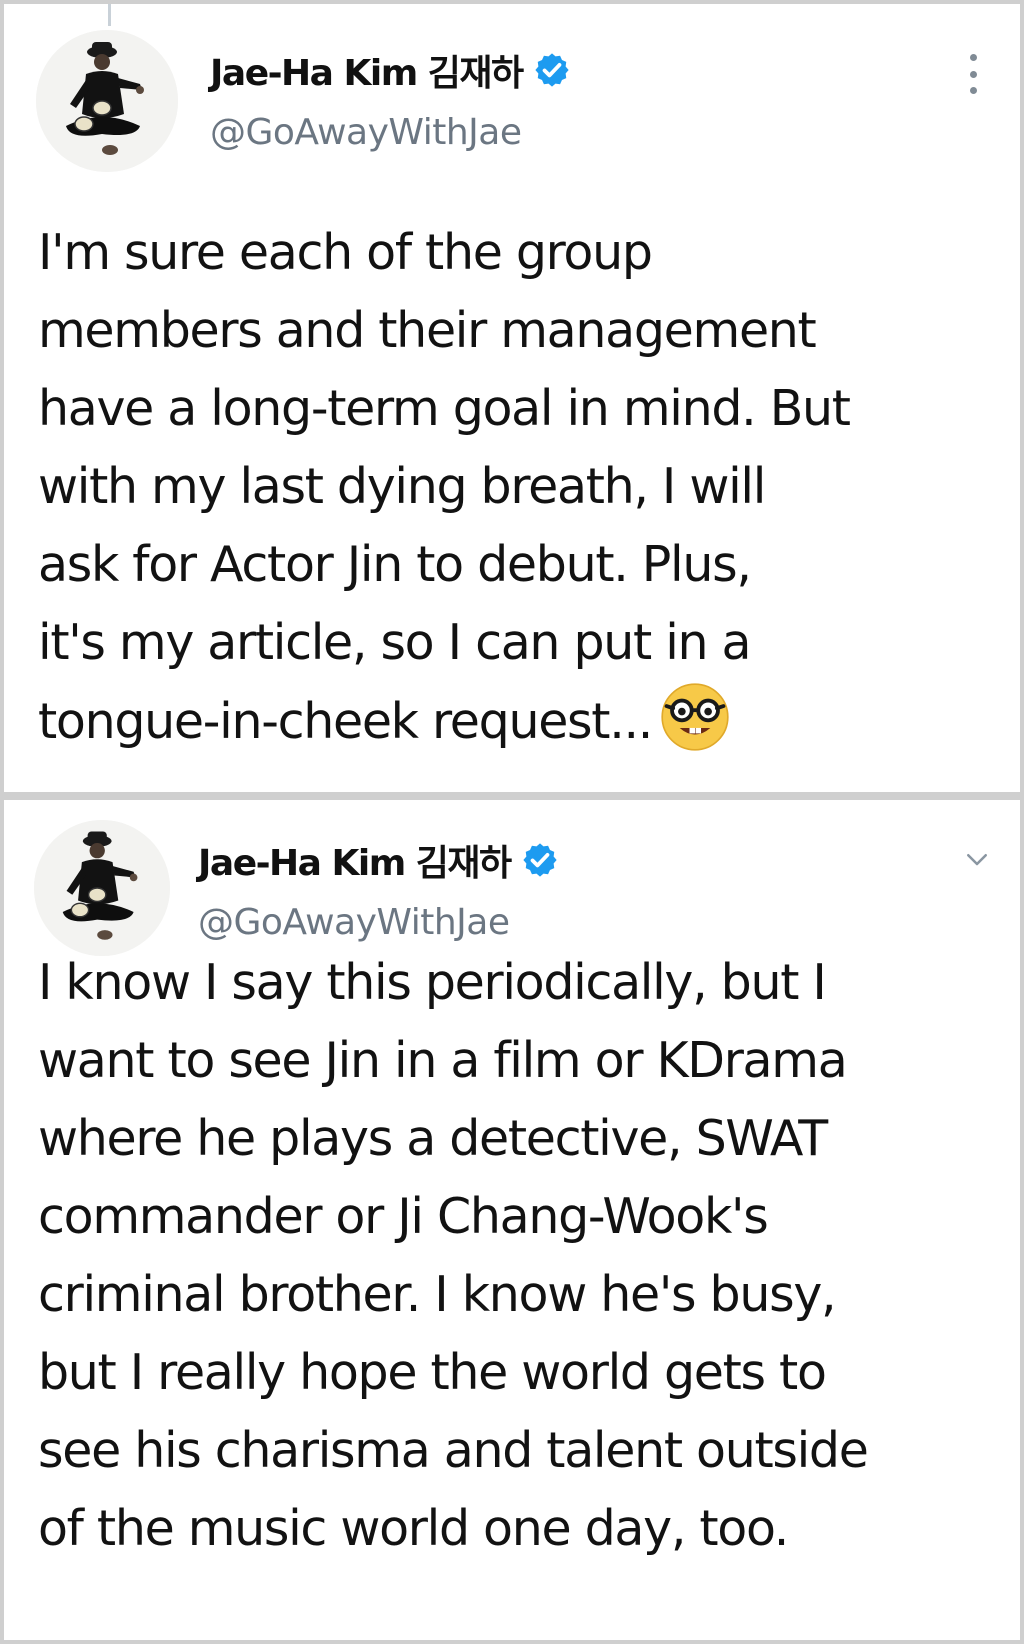  I want to click on tweet-text-line: want to see Jin in a film or KDrama, so click(443, 1060).